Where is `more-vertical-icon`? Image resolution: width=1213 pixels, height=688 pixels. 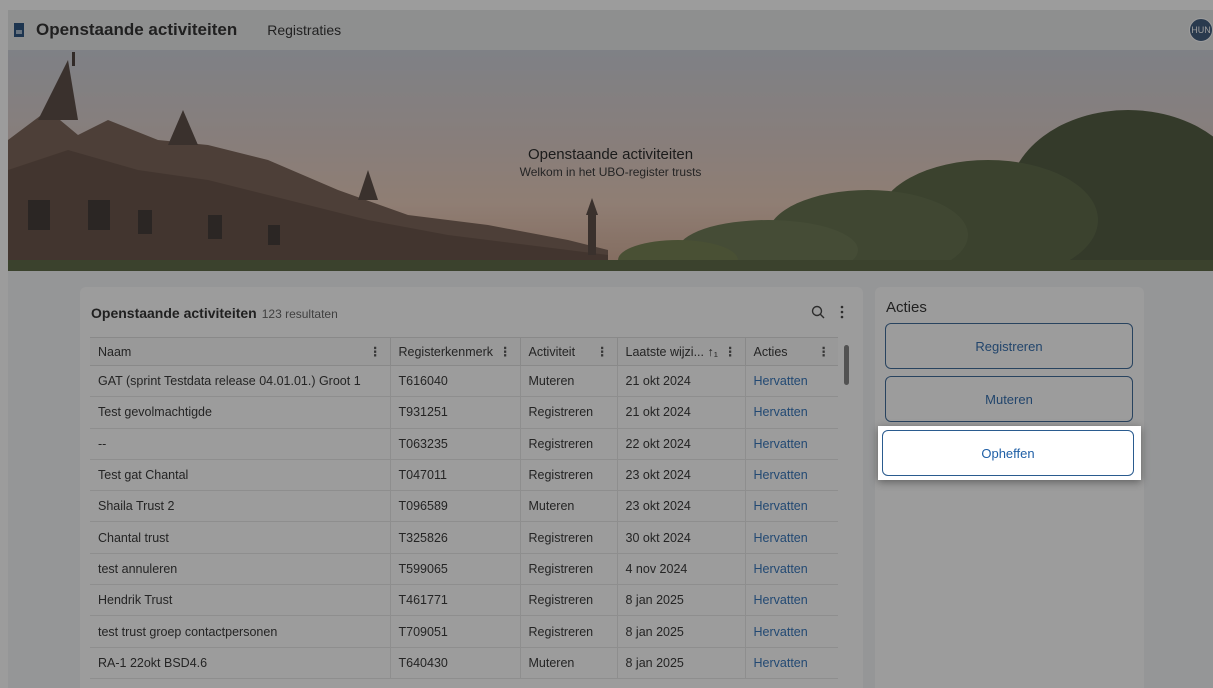
more-vertical-icon is located at coordinates (842, 313).